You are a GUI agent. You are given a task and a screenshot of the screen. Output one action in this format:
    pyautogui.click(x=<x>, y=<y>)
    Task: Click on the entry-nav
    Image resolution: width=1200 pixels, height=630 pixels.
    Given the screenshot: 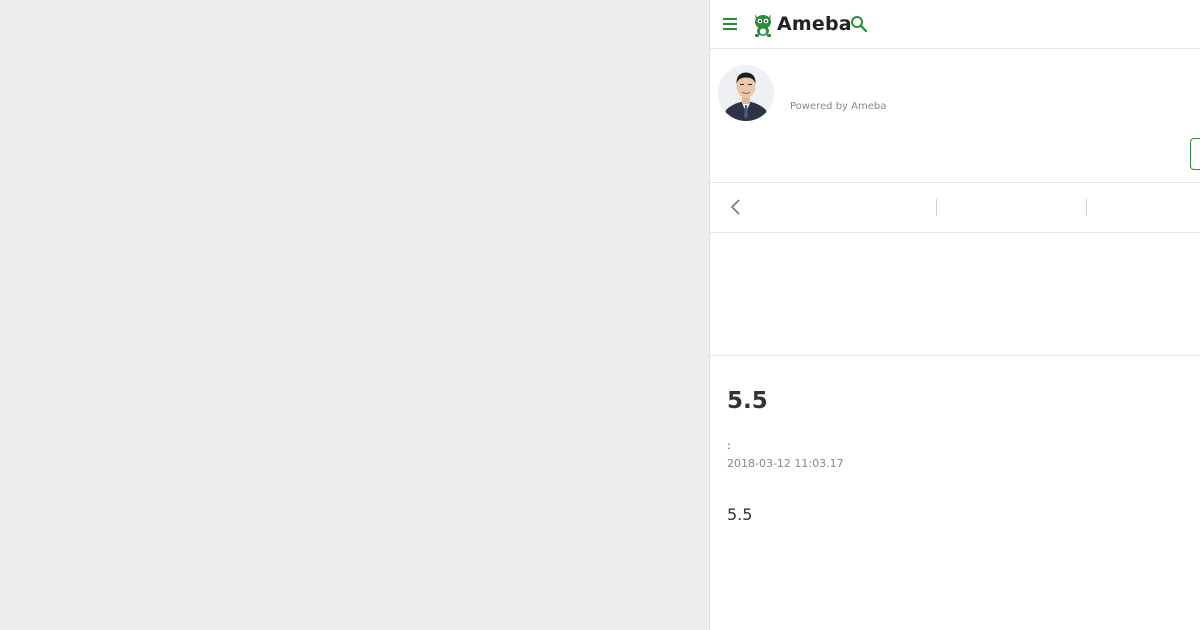 What is the action you would take?
    pyautogui.click(x=955, y=208)
    